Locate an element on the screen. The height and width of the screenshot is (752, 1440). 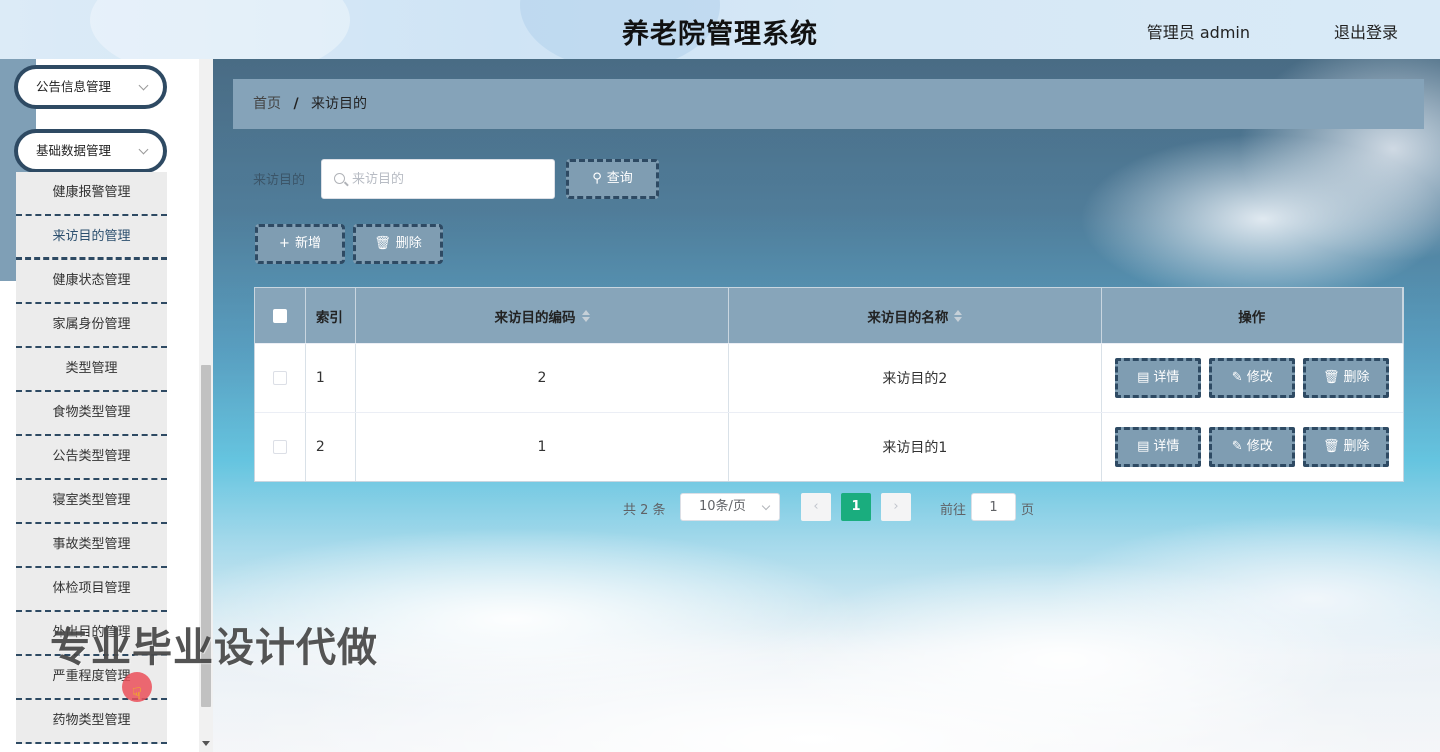
query-button-label: 查询 is located at coordinates (619, 178).